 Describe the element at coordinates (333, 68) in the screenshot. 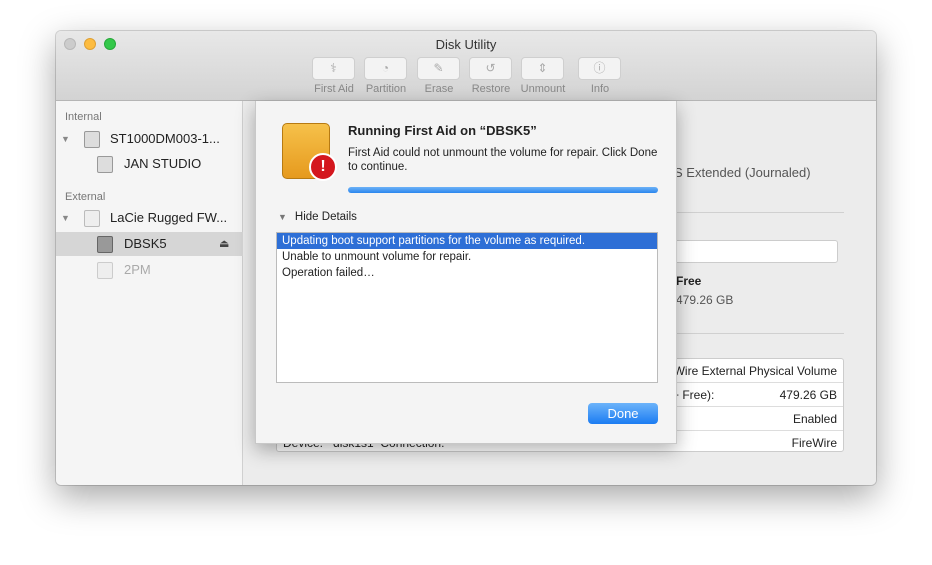

I see `stethoscope-icon: ⚕` at that location.